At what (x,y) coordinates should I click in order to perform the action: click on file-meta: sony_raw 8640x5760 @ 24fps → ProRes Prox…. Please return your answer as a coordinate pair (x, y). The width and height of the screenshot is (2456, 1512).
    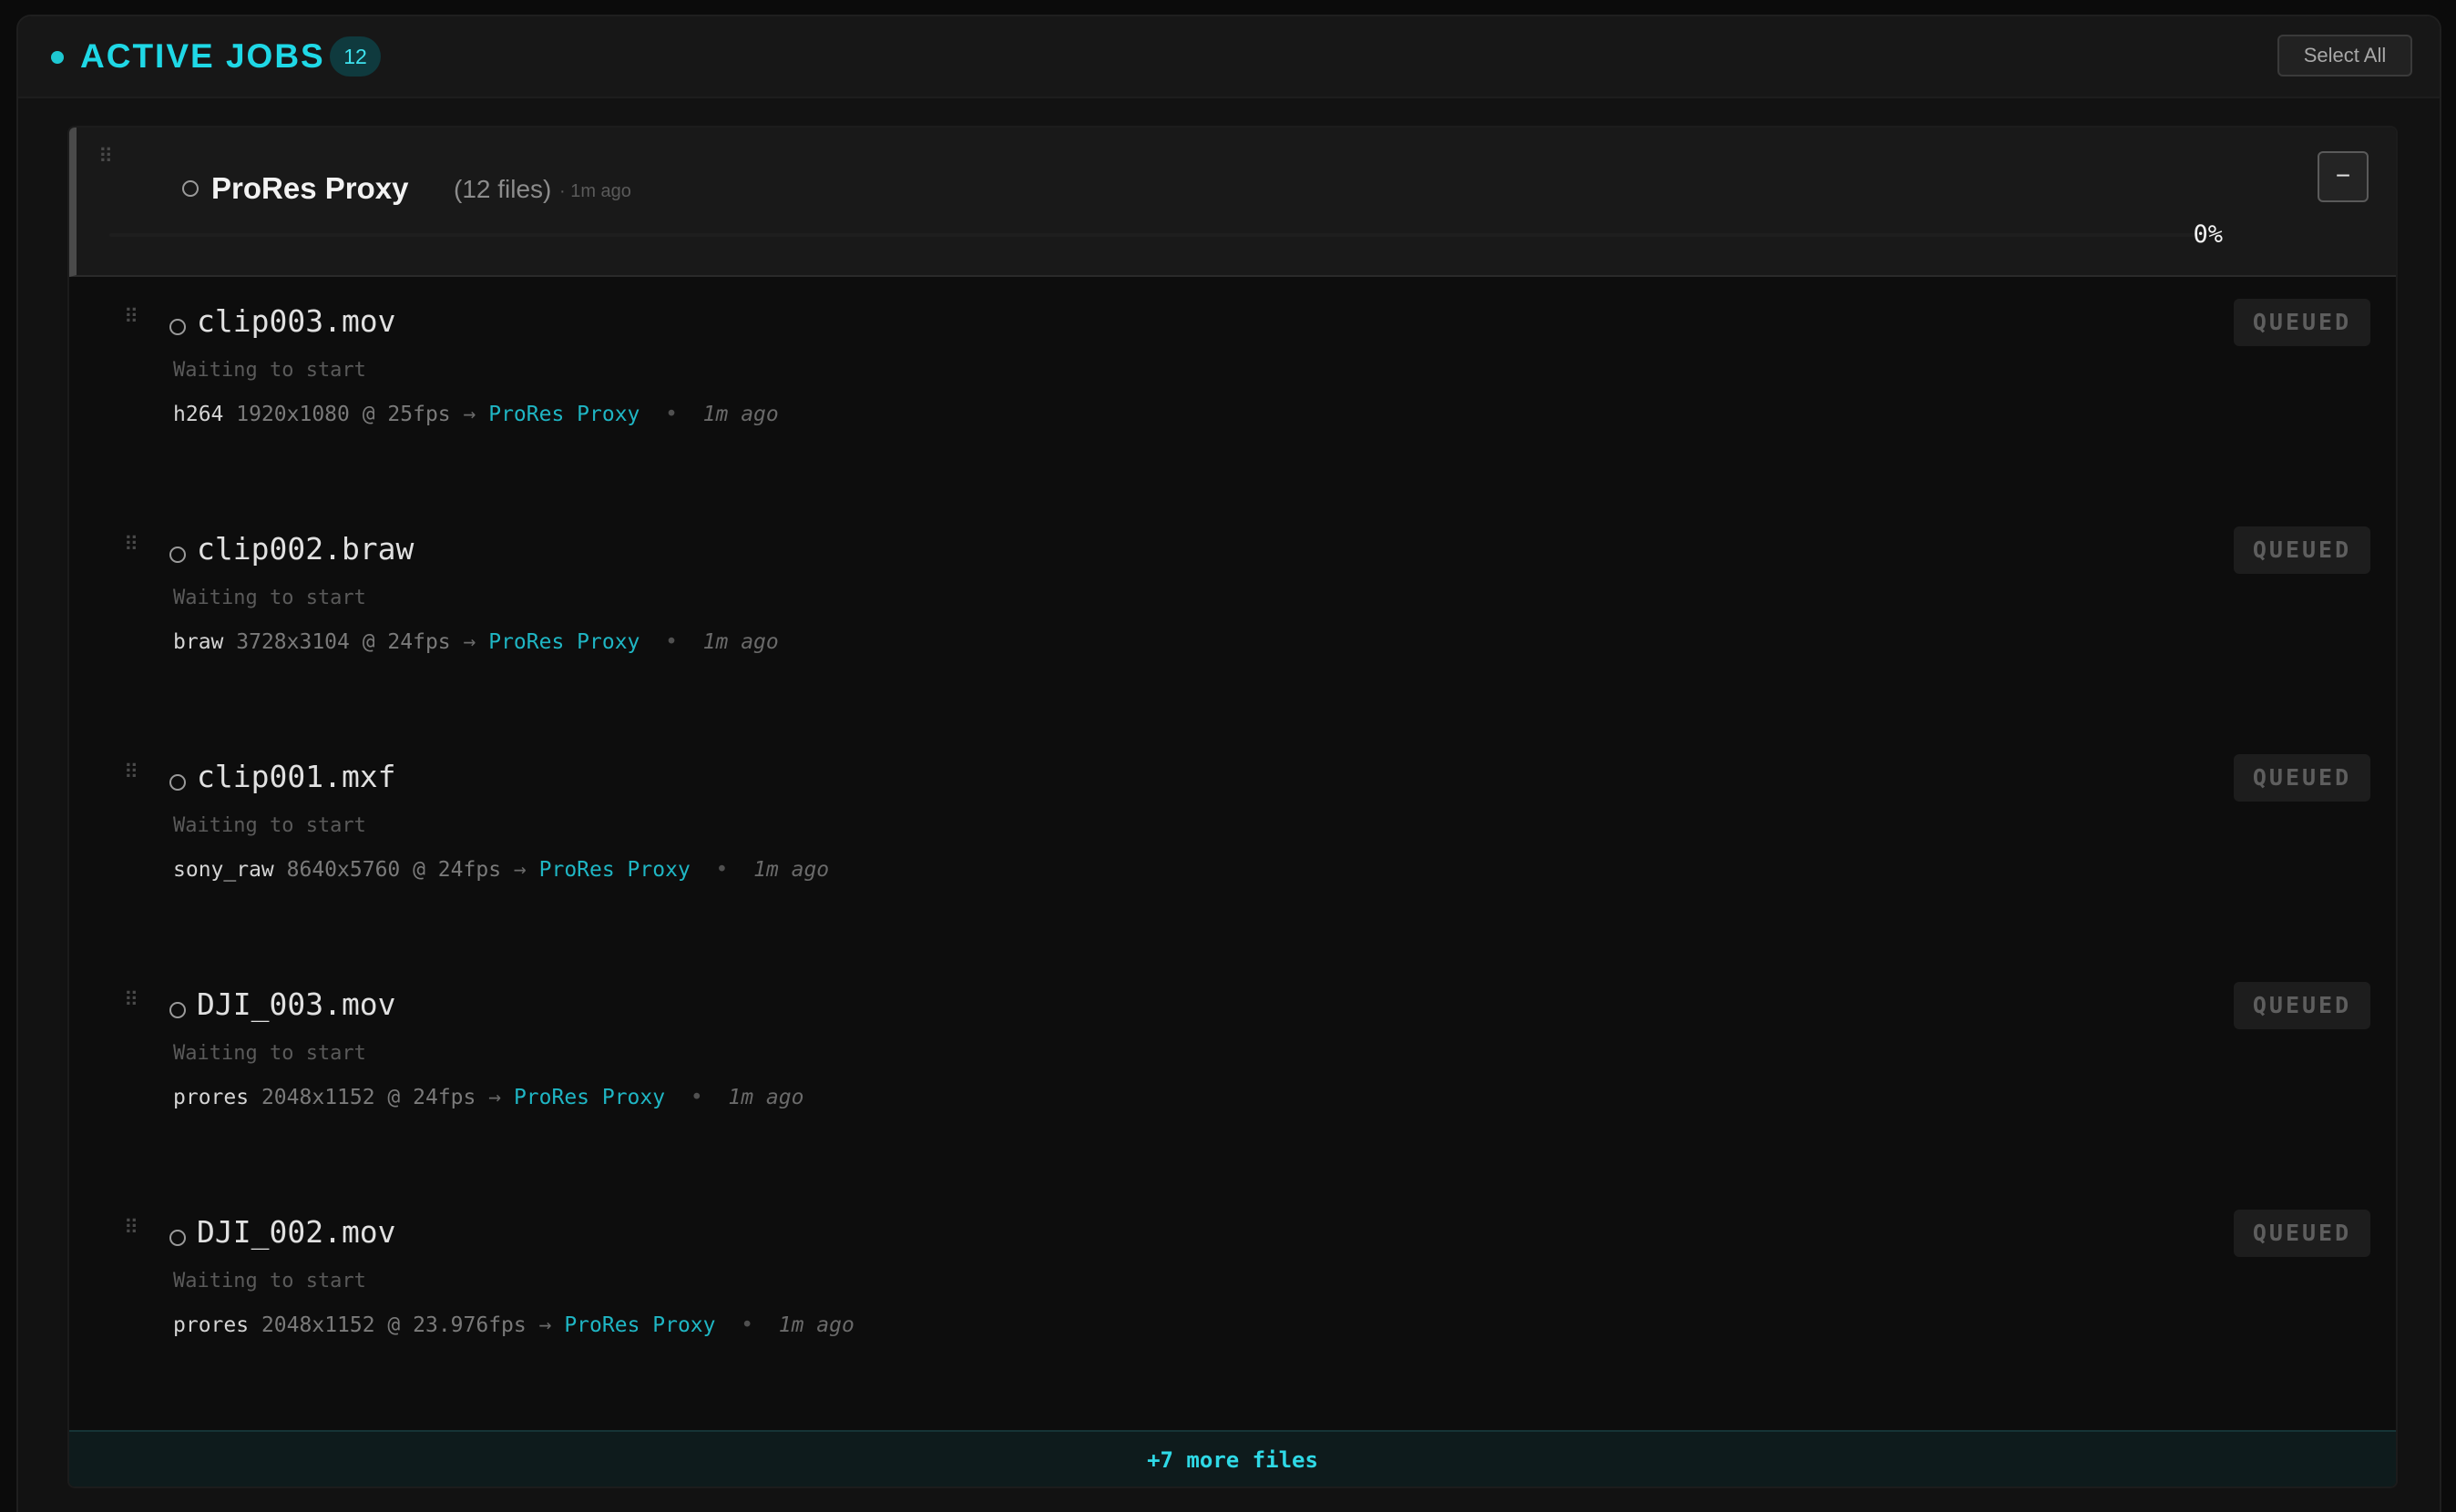
    Looking at the image, I should click on (501, 869).